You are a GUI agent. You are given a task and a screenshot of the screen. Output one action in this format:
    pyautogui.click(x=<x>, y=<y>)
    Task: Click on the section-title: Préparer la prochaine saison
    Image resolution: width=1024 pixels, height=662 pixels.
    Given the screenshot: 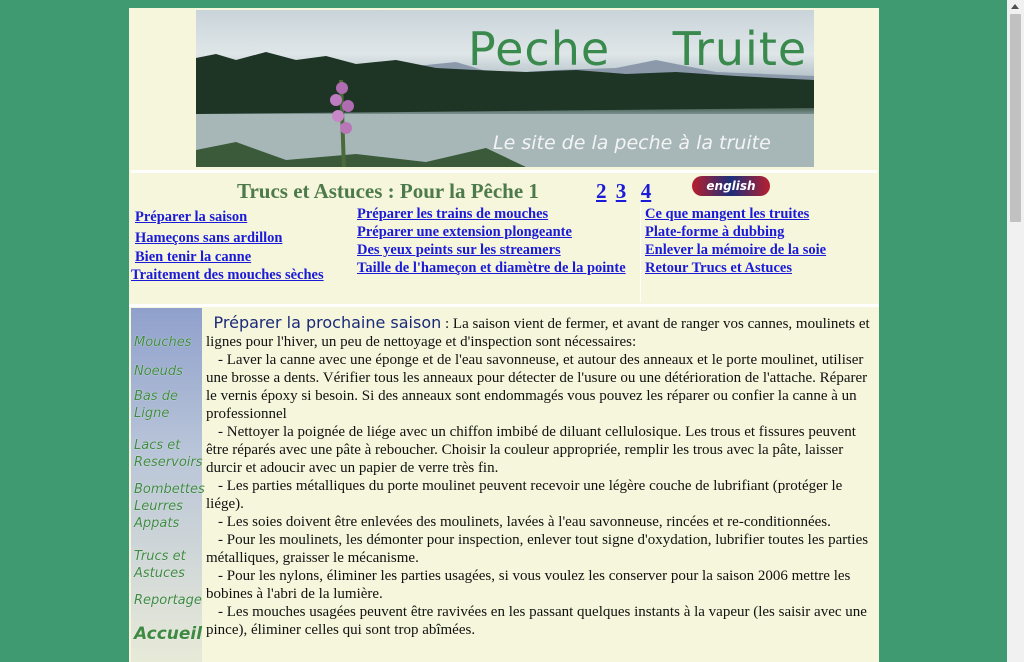 What is the action you would take?
    pyautogui.click(x=327, y=322)
    